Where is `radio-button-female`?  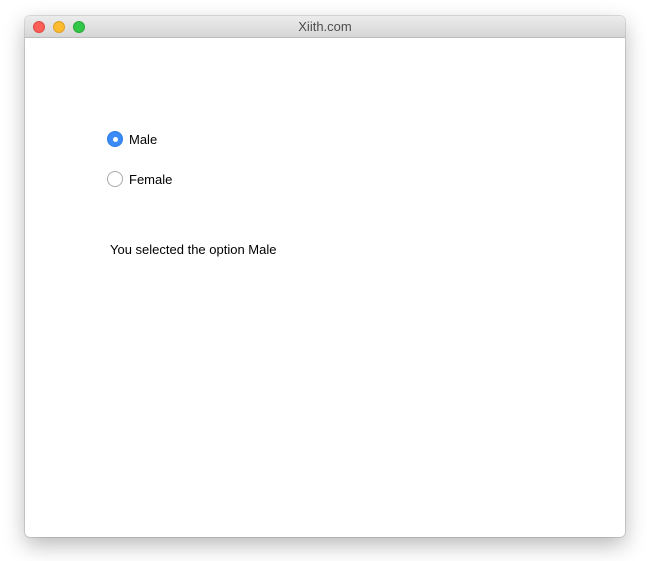 radio-button-female is located at coordinates (115, 179).